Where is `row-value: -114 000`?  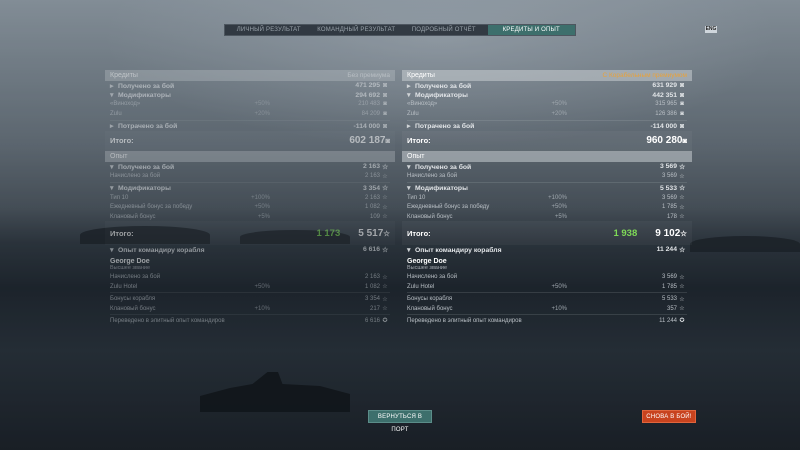 row-value: -114 000 is located at coordinates (366, 126).